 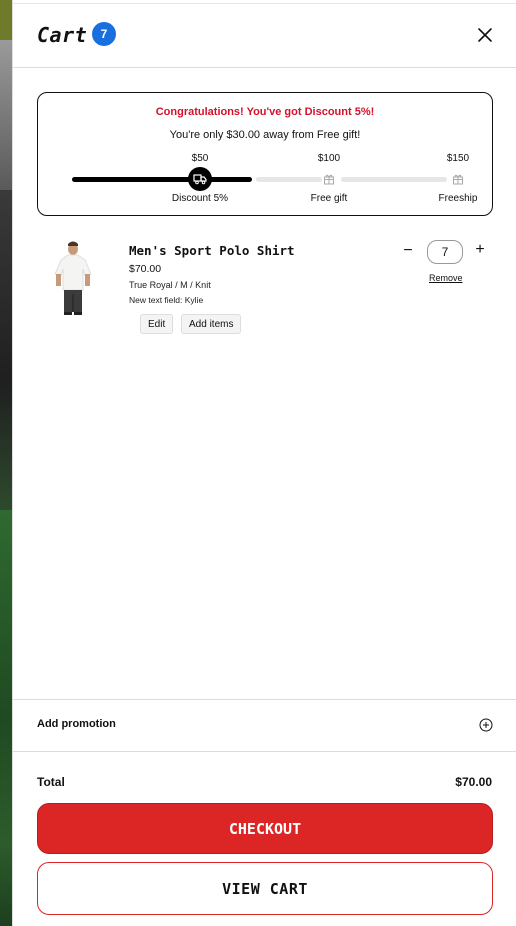 I want to click on add-promotion-row: Add promotion, so click(x=264, y=725).